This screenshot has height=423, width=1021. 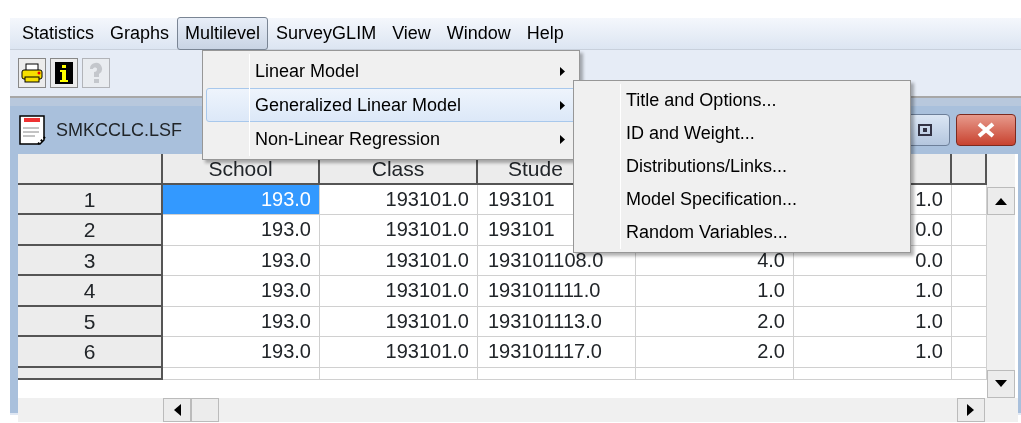 What do you see at coordinates (545, 33) in the screenshot?
I see `menu-item: Help` at bounding box center [545, 33].